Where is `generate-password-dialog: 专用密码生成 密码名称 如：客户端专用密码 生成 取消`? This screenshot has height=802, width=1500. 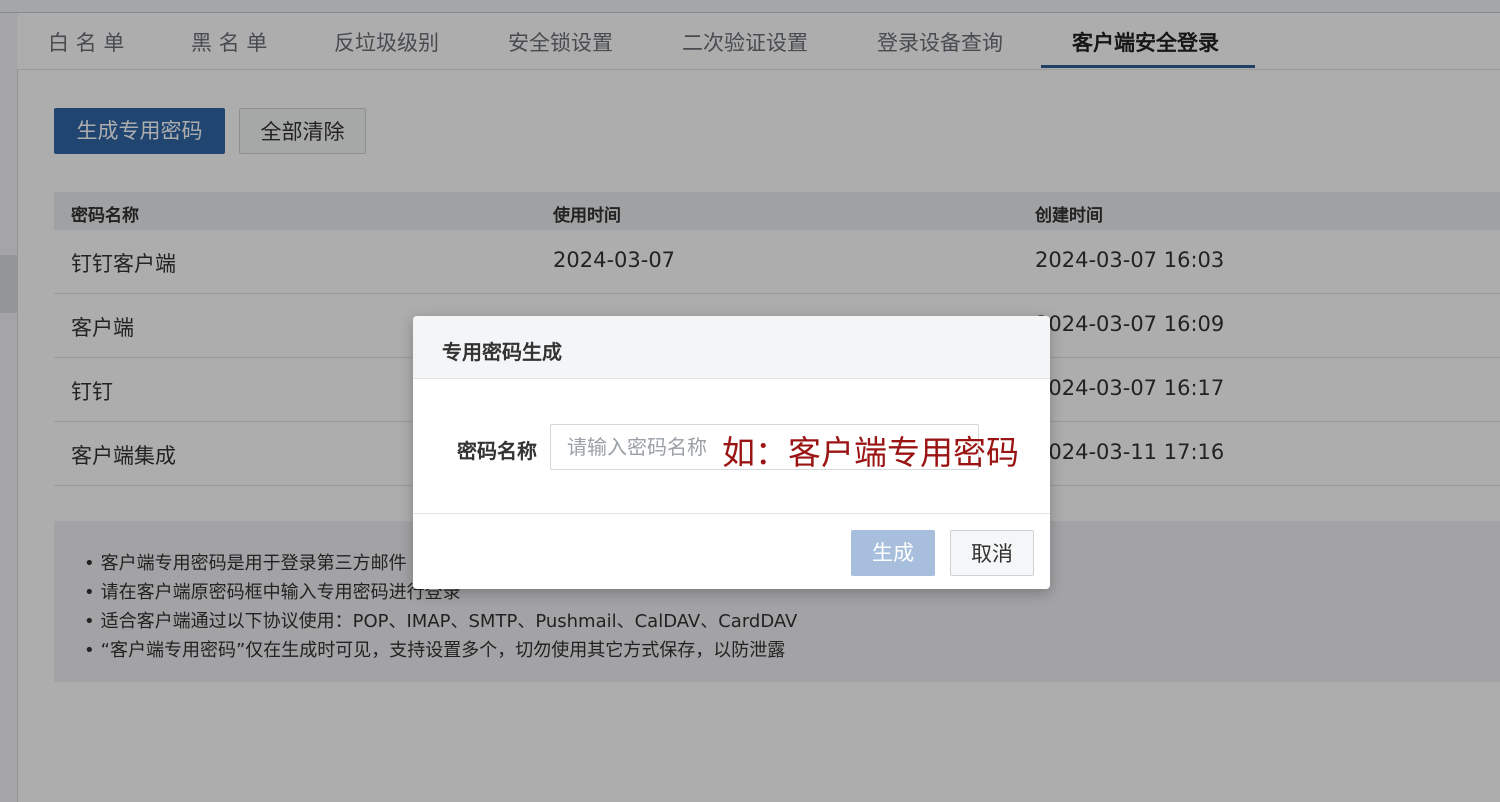 generate-password-dialog: 专用密码生成 密码名称 如：客户端专用密码 生成 取消 is located at coordinates (731, 452).